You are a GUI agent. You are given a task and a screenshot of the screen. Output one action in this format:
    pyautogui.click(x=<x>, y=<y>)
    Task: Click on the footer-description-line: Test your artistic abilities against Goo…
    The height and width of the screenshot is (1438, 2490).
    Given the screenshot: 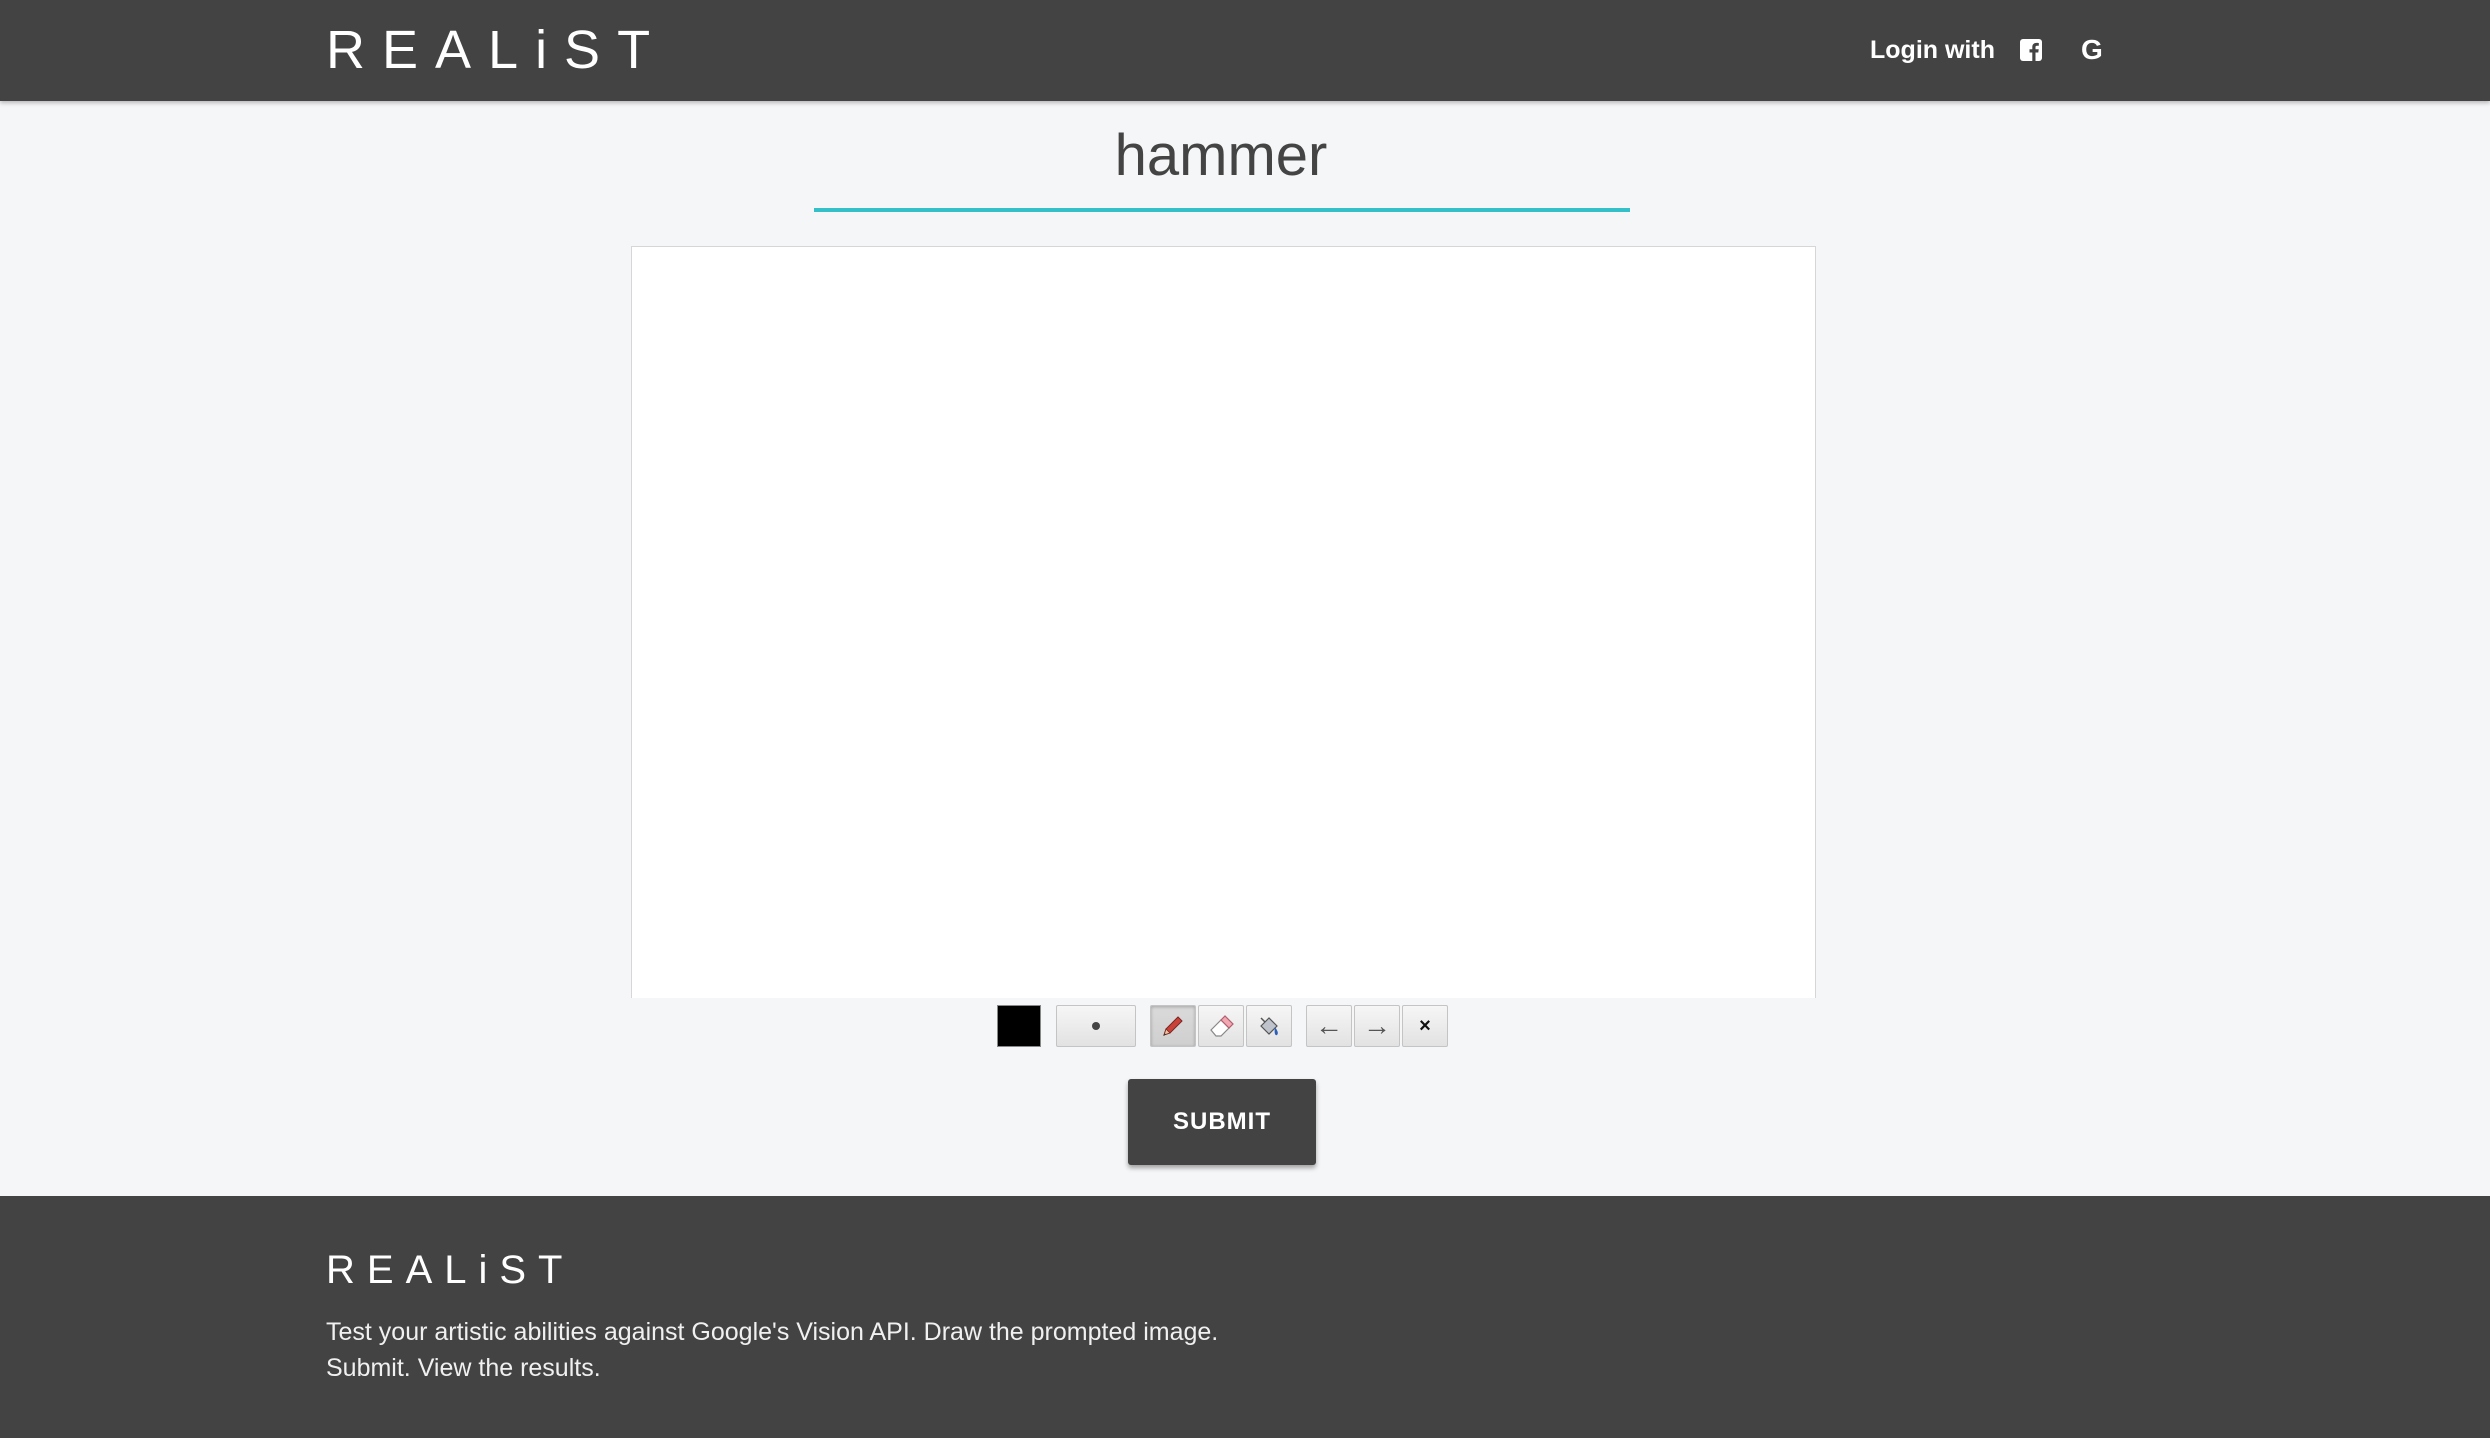 What is the action you would take?
    pyautogui.click(x=772, y=1332)
    